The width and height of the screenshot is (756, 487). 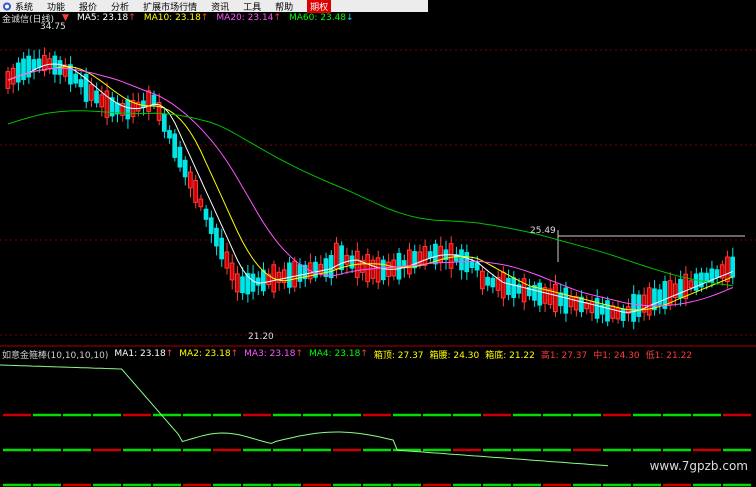 I want to click on mid-price-label: 25.49, so click(x=543, y=231).